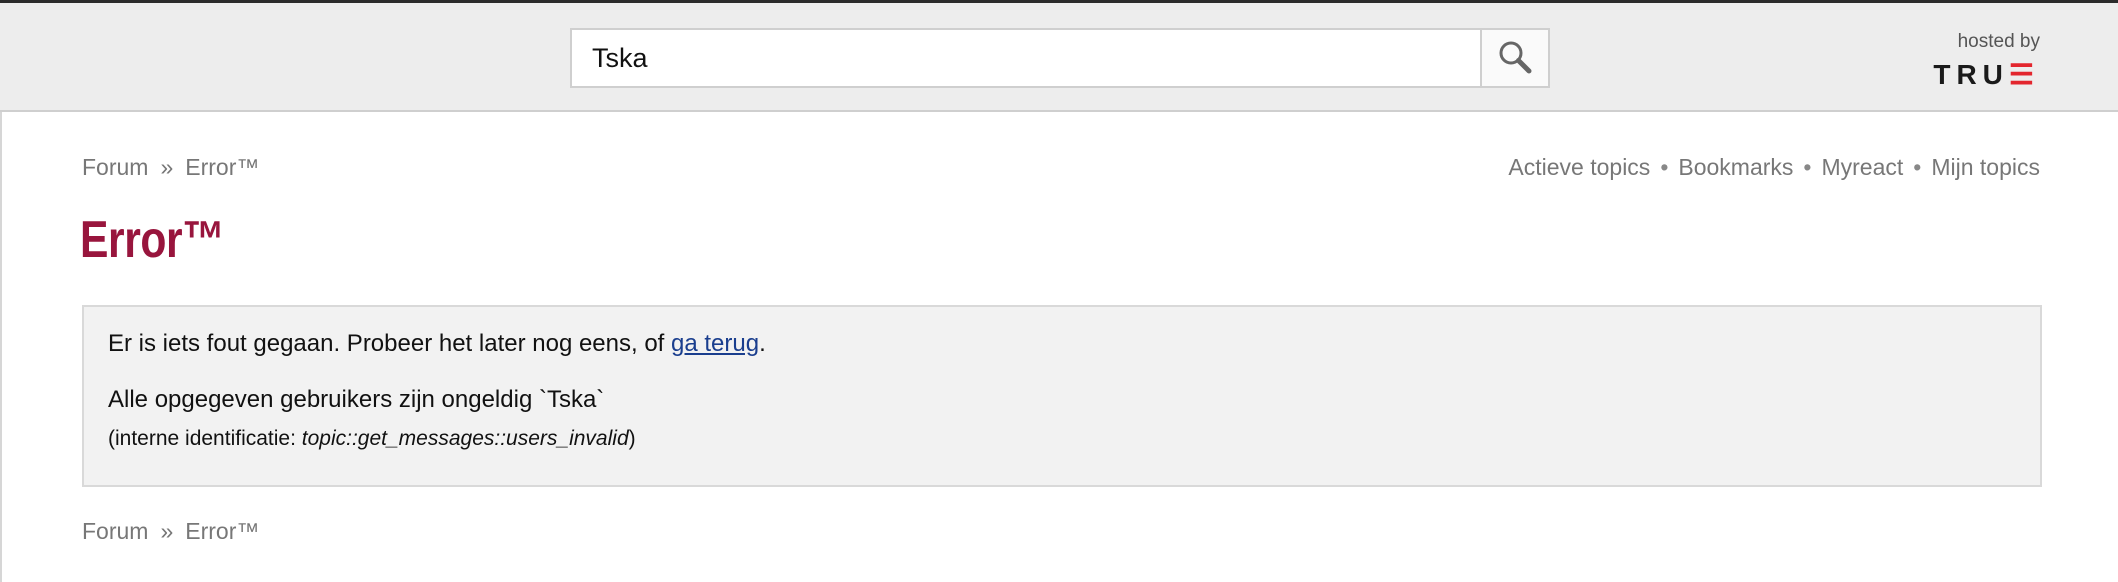 This screenshot has width=2118, height=582. I want to click on search-input, so click(1026, 58).